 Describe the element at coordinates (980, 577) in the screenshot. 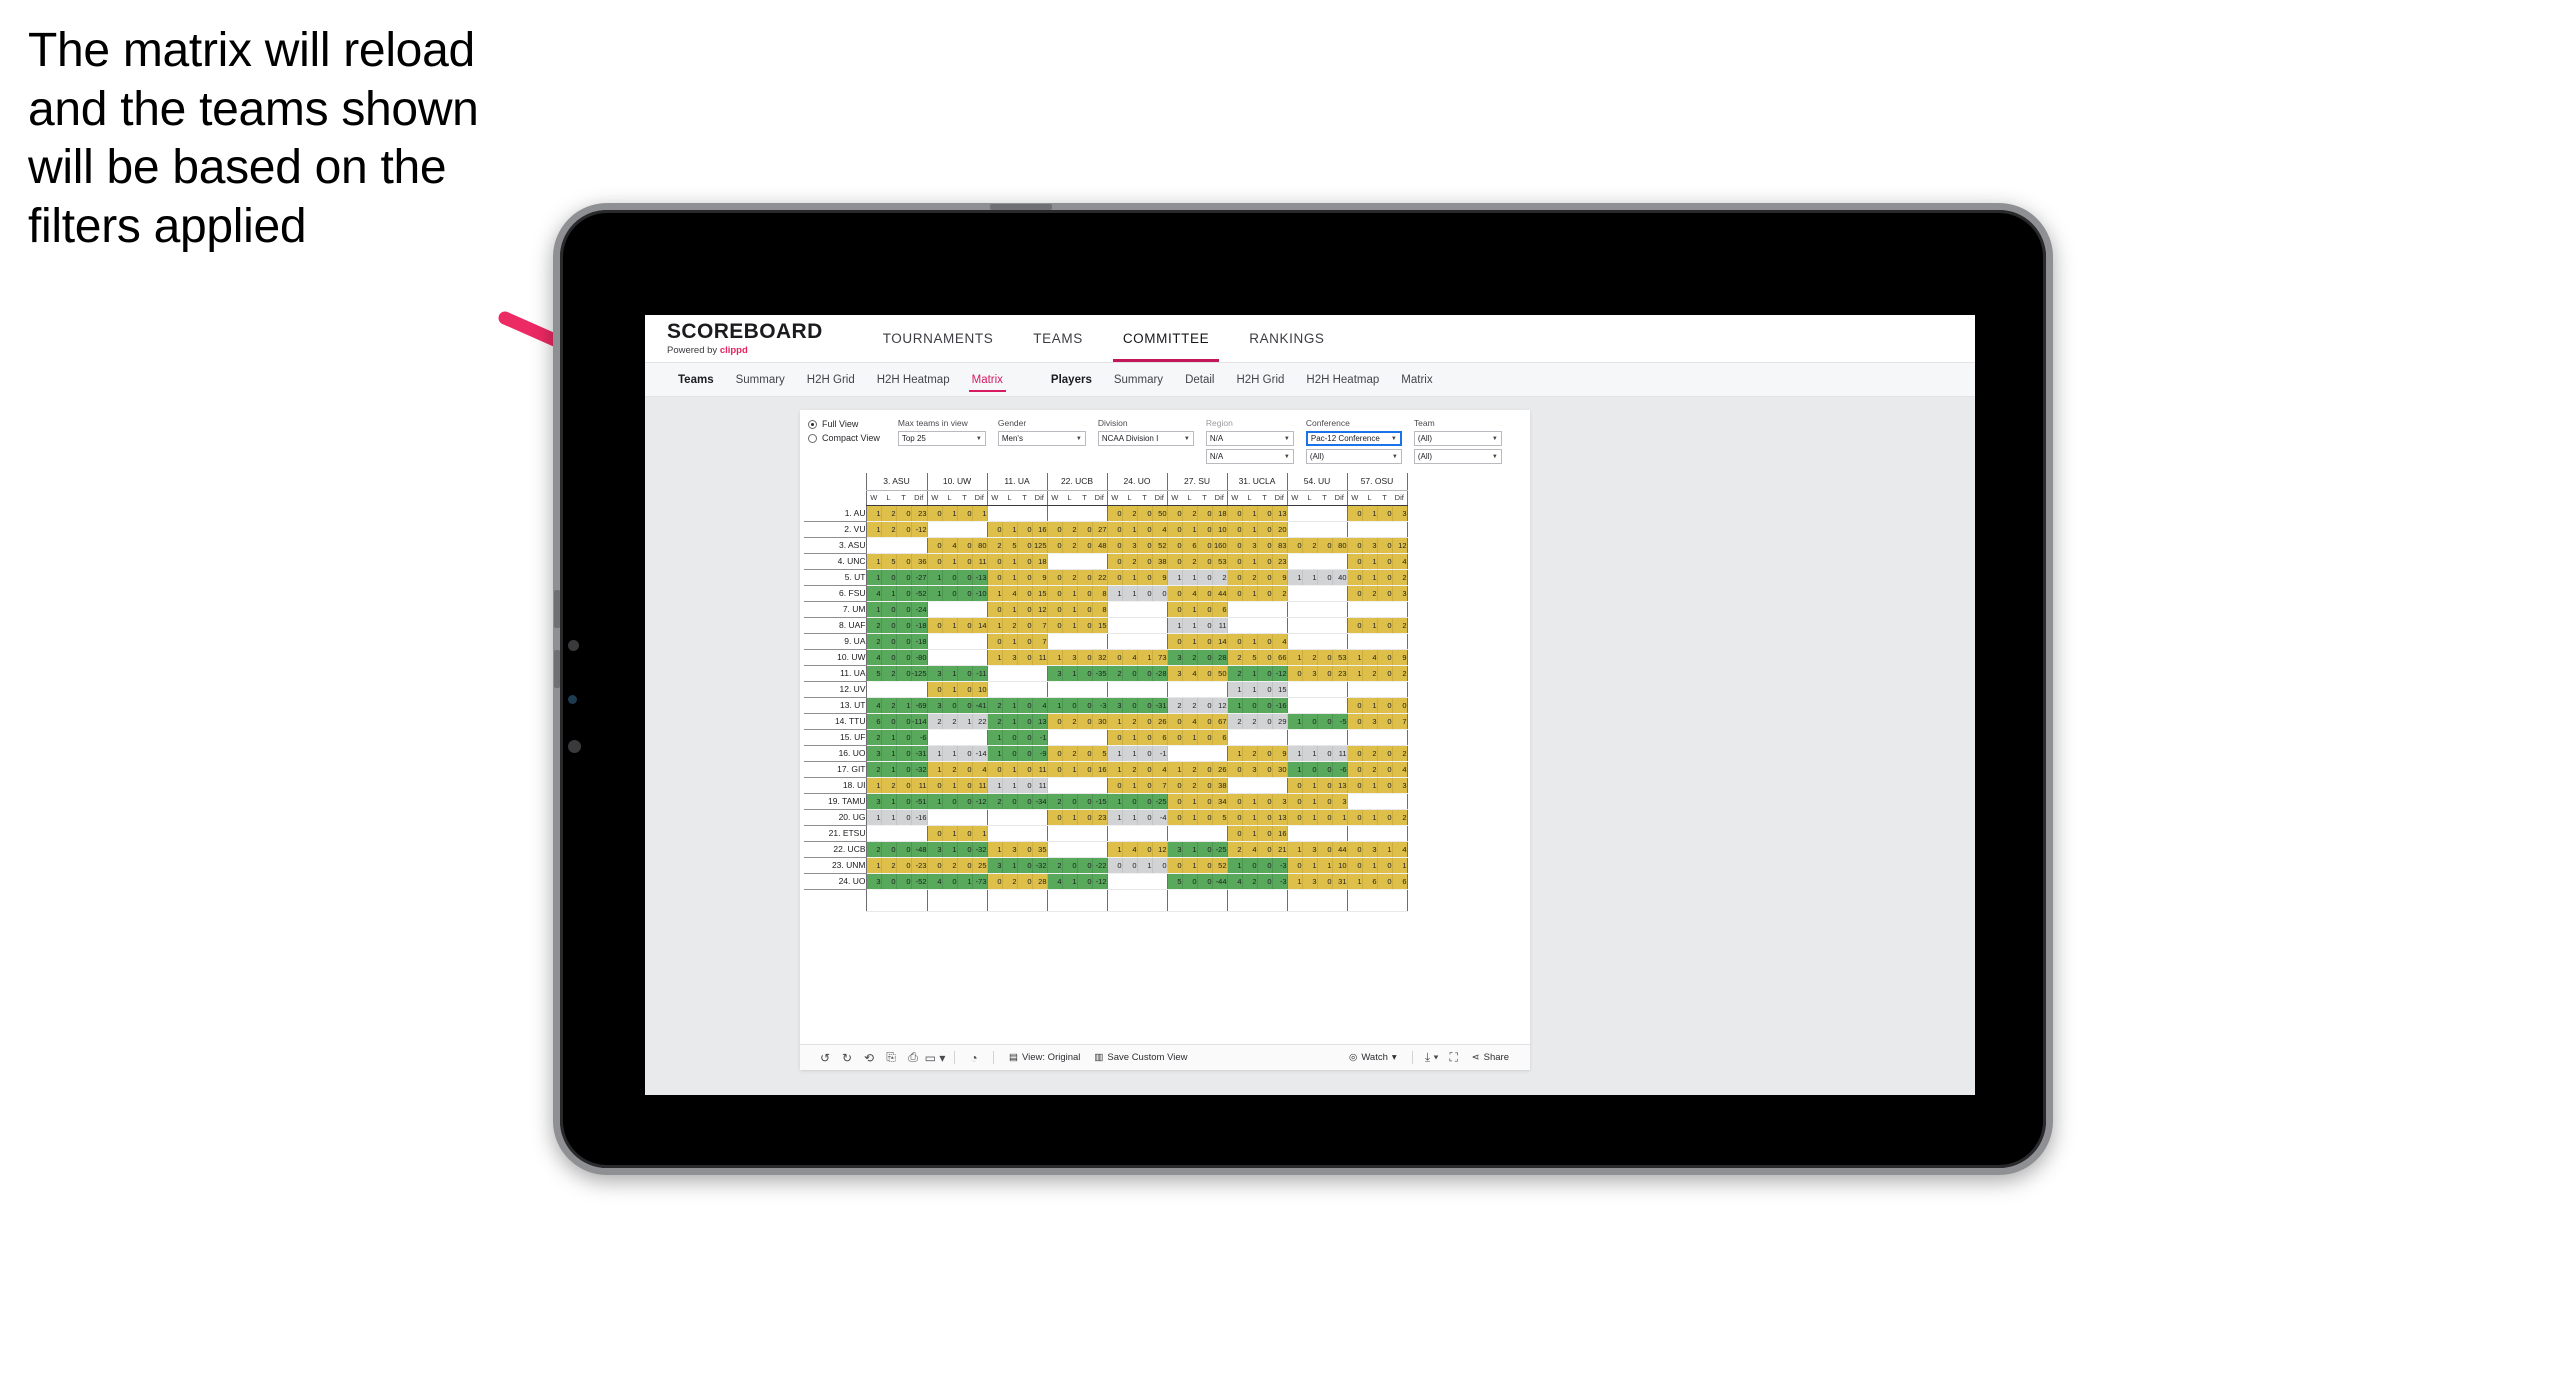

I see `matrix-cell: -13` at that location.